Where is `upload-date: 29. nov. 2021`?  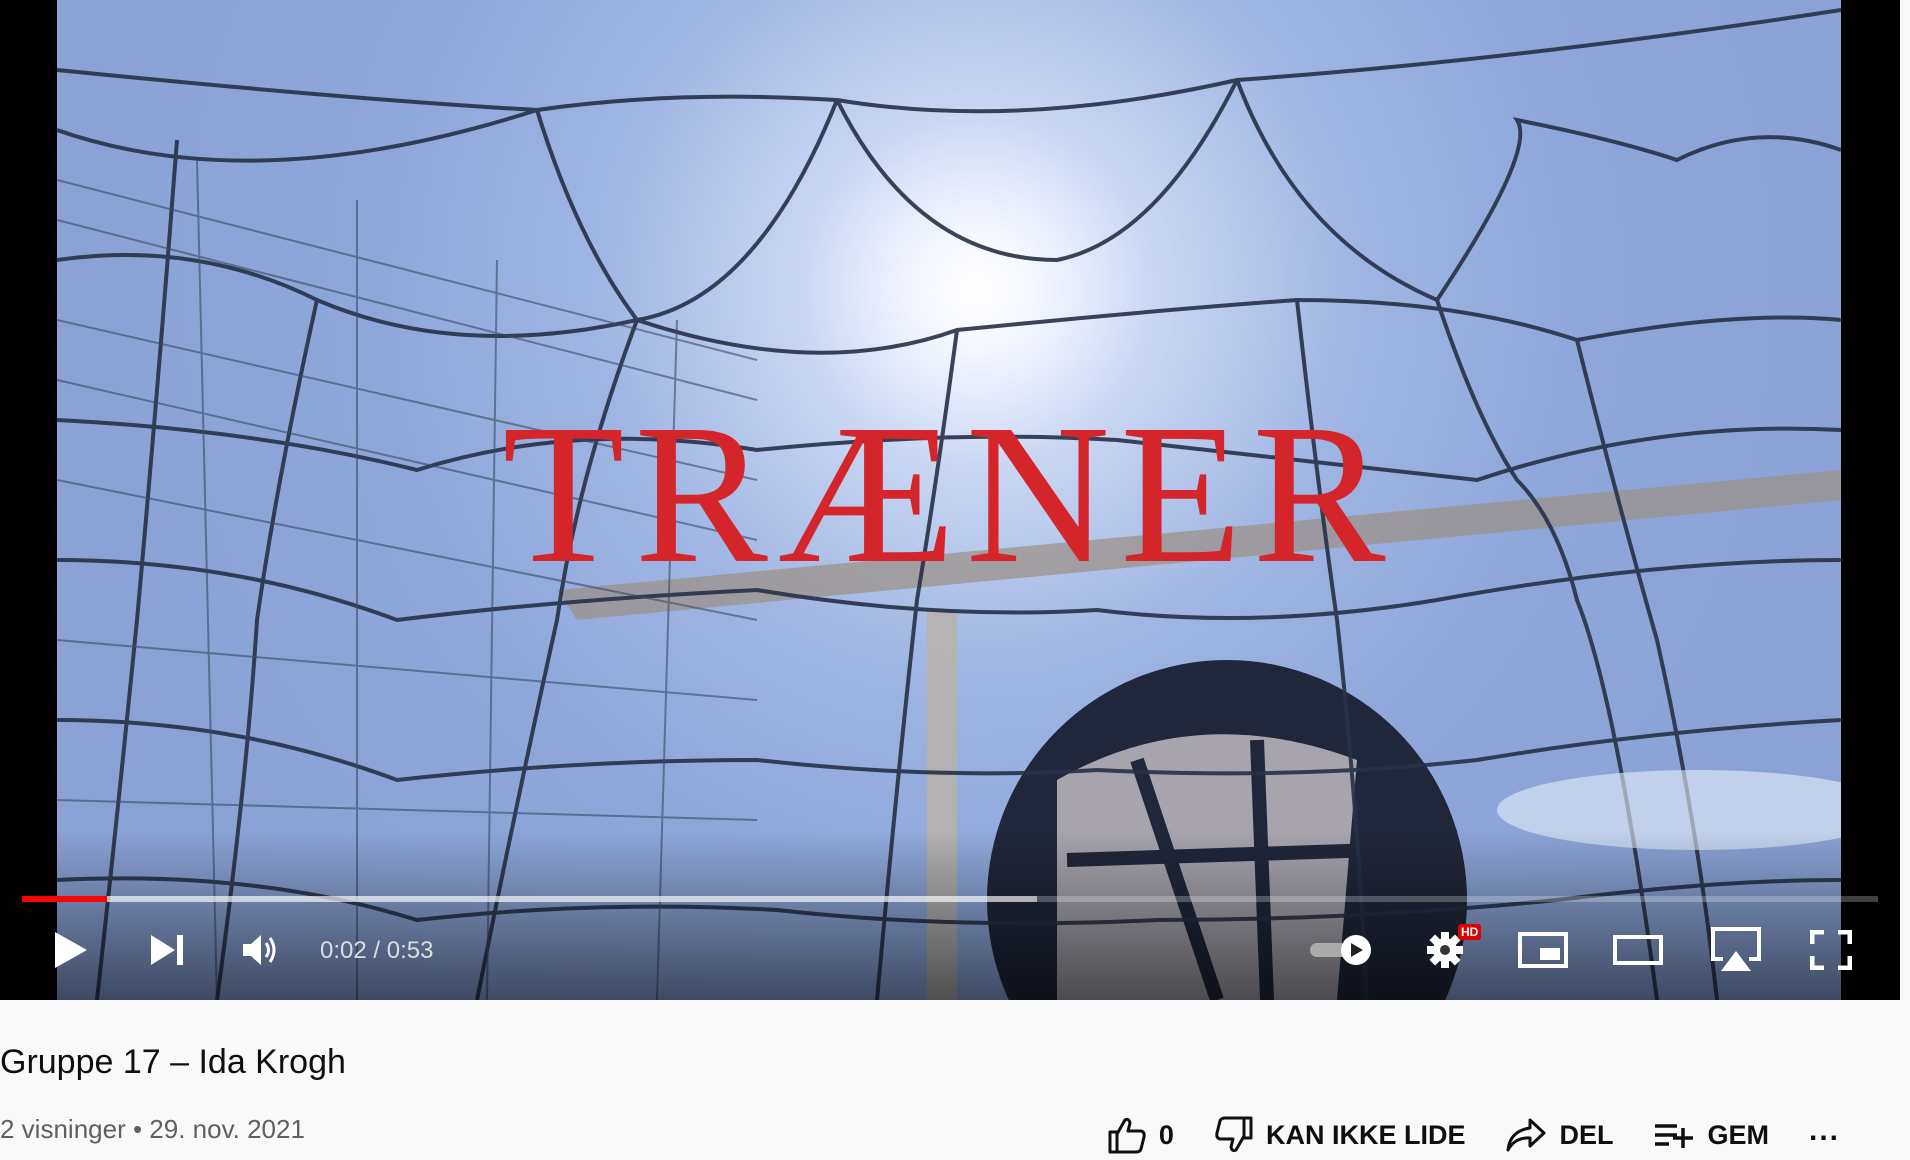 upload-date: 29. nov. 2021 is located at coordinates (227, 1129).